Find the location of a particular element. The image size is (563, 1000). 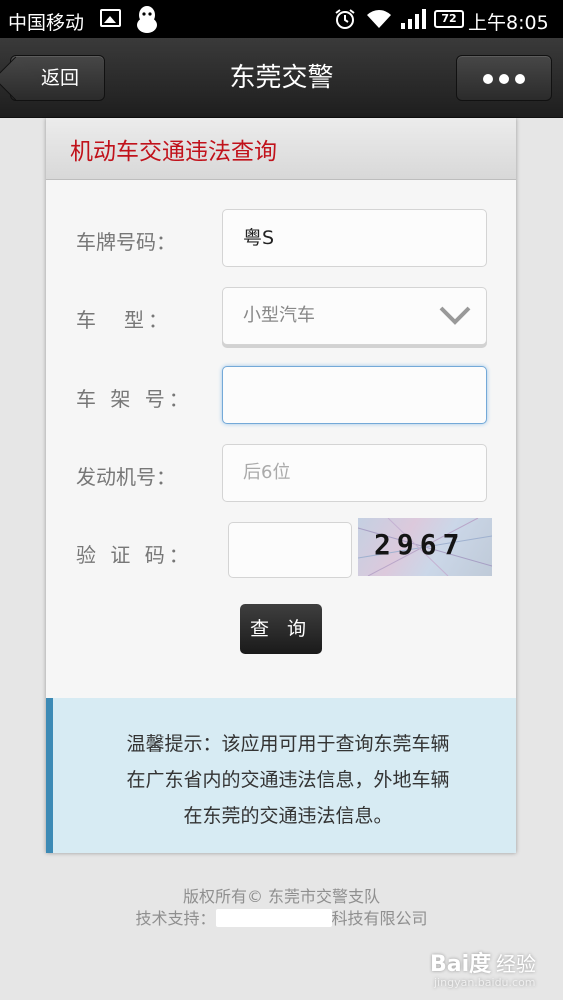

status-time: 上午8:05 is located at coordinates (508, 23).